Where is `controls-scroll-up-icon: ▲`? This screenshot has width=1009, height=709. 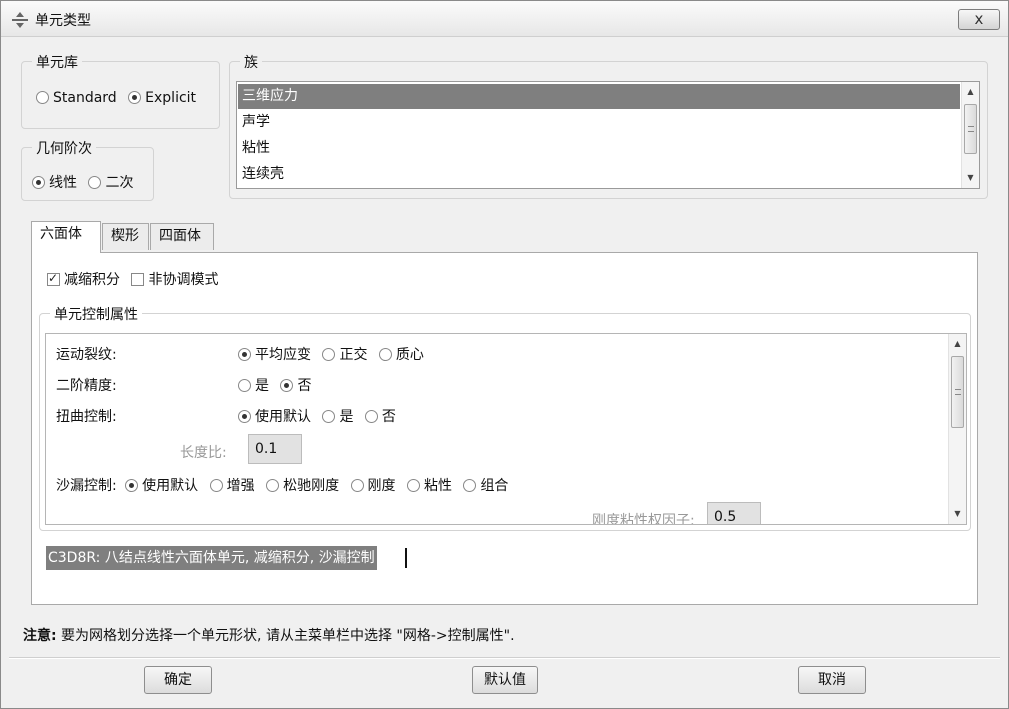
controls-scroll-up-icon: ▲ is located at coordinates (957, 344).